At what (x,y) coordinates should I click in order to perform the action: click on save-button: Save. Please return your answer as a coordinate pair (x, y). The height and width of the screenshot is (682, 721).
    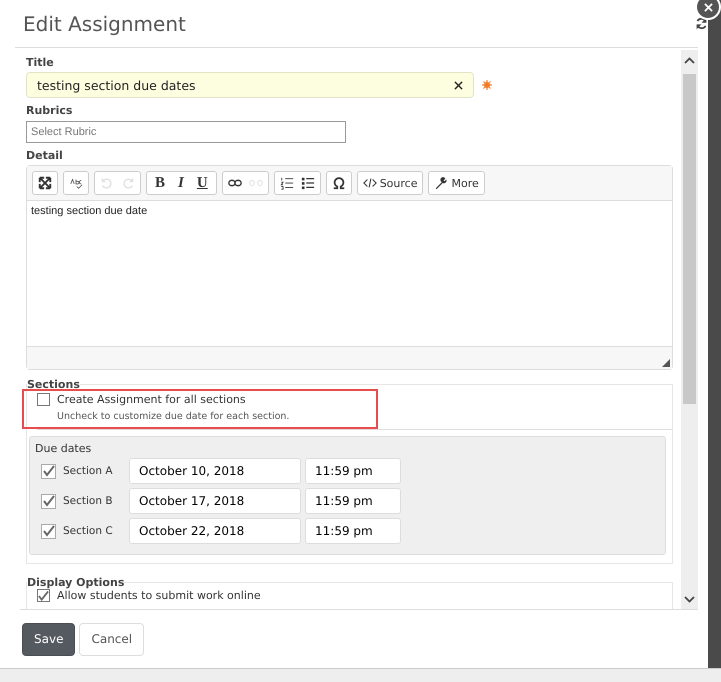
    Looking at the image, I should click on (49, 639).